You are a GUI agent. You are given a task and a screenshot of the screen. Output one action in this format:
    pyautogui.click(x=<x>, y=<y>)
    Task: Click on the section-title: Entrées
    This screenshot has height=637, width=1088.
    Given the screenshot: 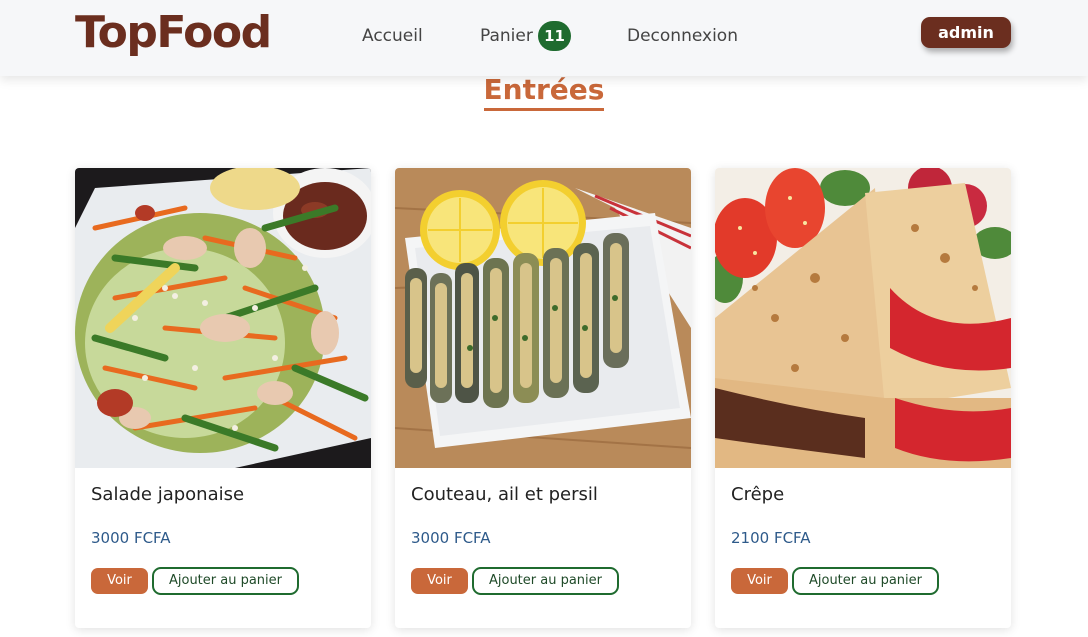 What is the action you would take?
    pyautogui.click(x=544, y=91)
    